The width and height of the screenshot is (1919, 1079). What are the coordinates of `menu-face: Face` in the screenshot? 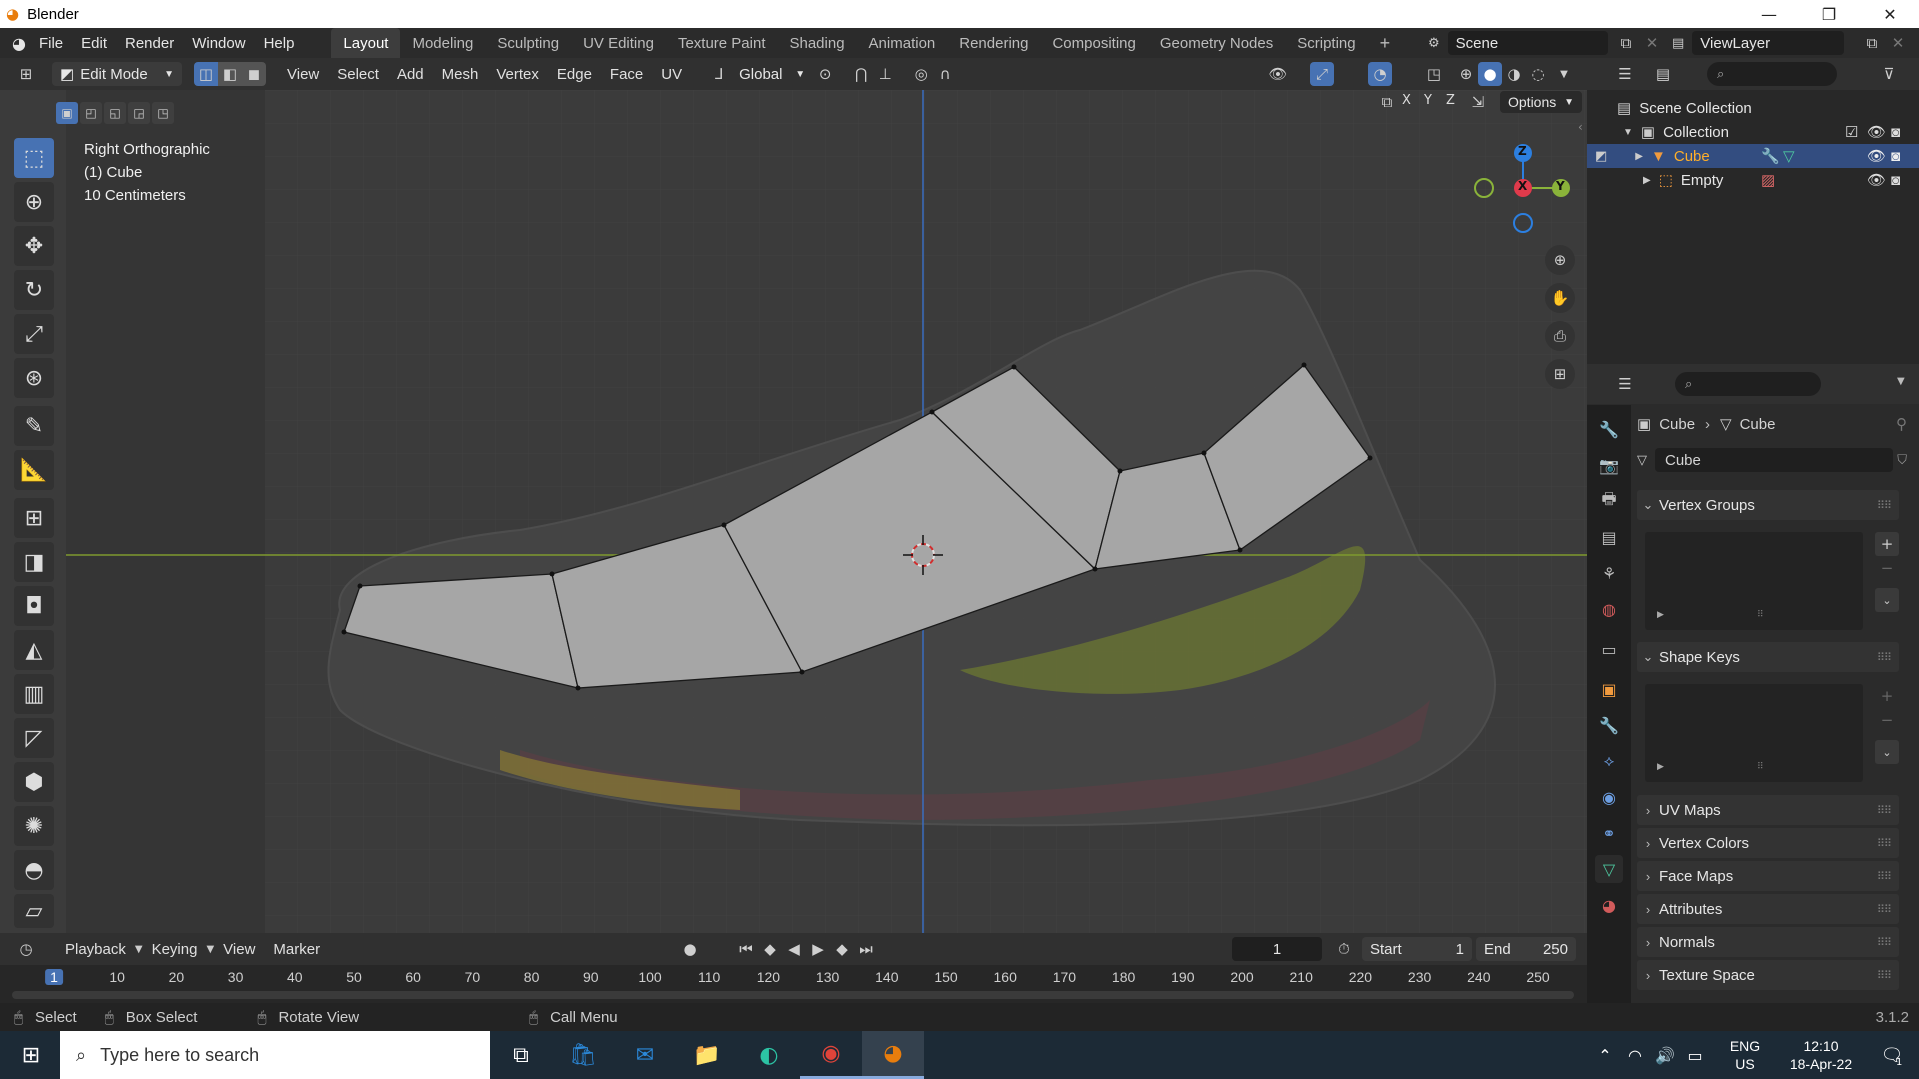 It's located at (626, 74).